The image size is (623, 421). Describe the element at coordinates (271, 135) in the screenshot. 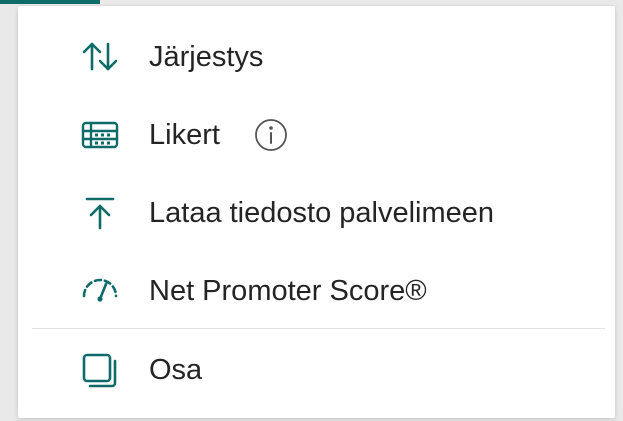

I see `info-icon` at that location.